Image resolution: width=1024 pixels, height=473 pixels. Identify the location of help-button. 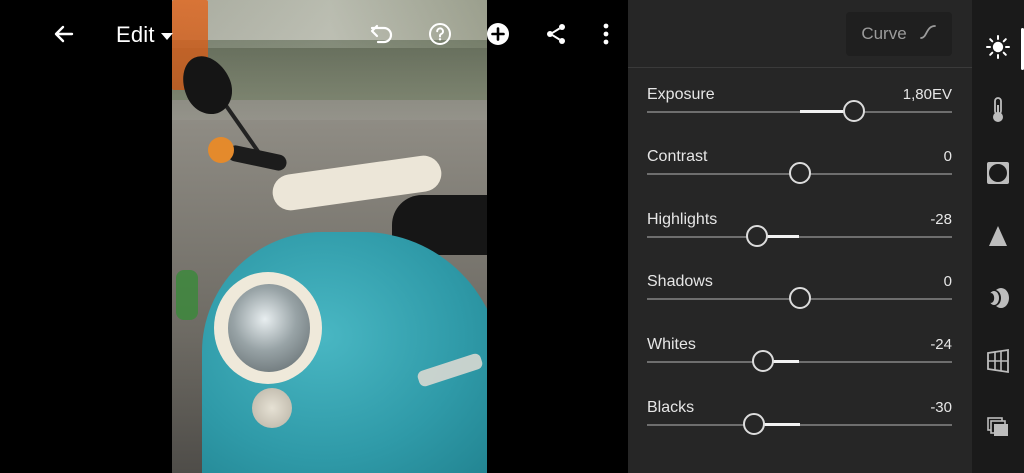
(440, 34).